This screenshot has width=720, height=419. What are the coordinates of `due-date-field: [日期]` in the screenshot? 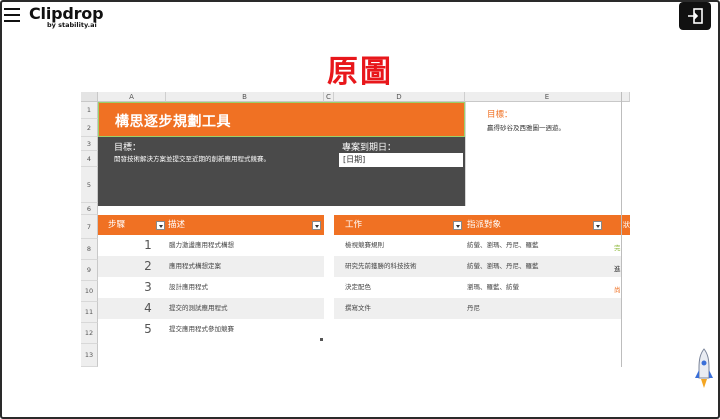 It's located at (401, 160).